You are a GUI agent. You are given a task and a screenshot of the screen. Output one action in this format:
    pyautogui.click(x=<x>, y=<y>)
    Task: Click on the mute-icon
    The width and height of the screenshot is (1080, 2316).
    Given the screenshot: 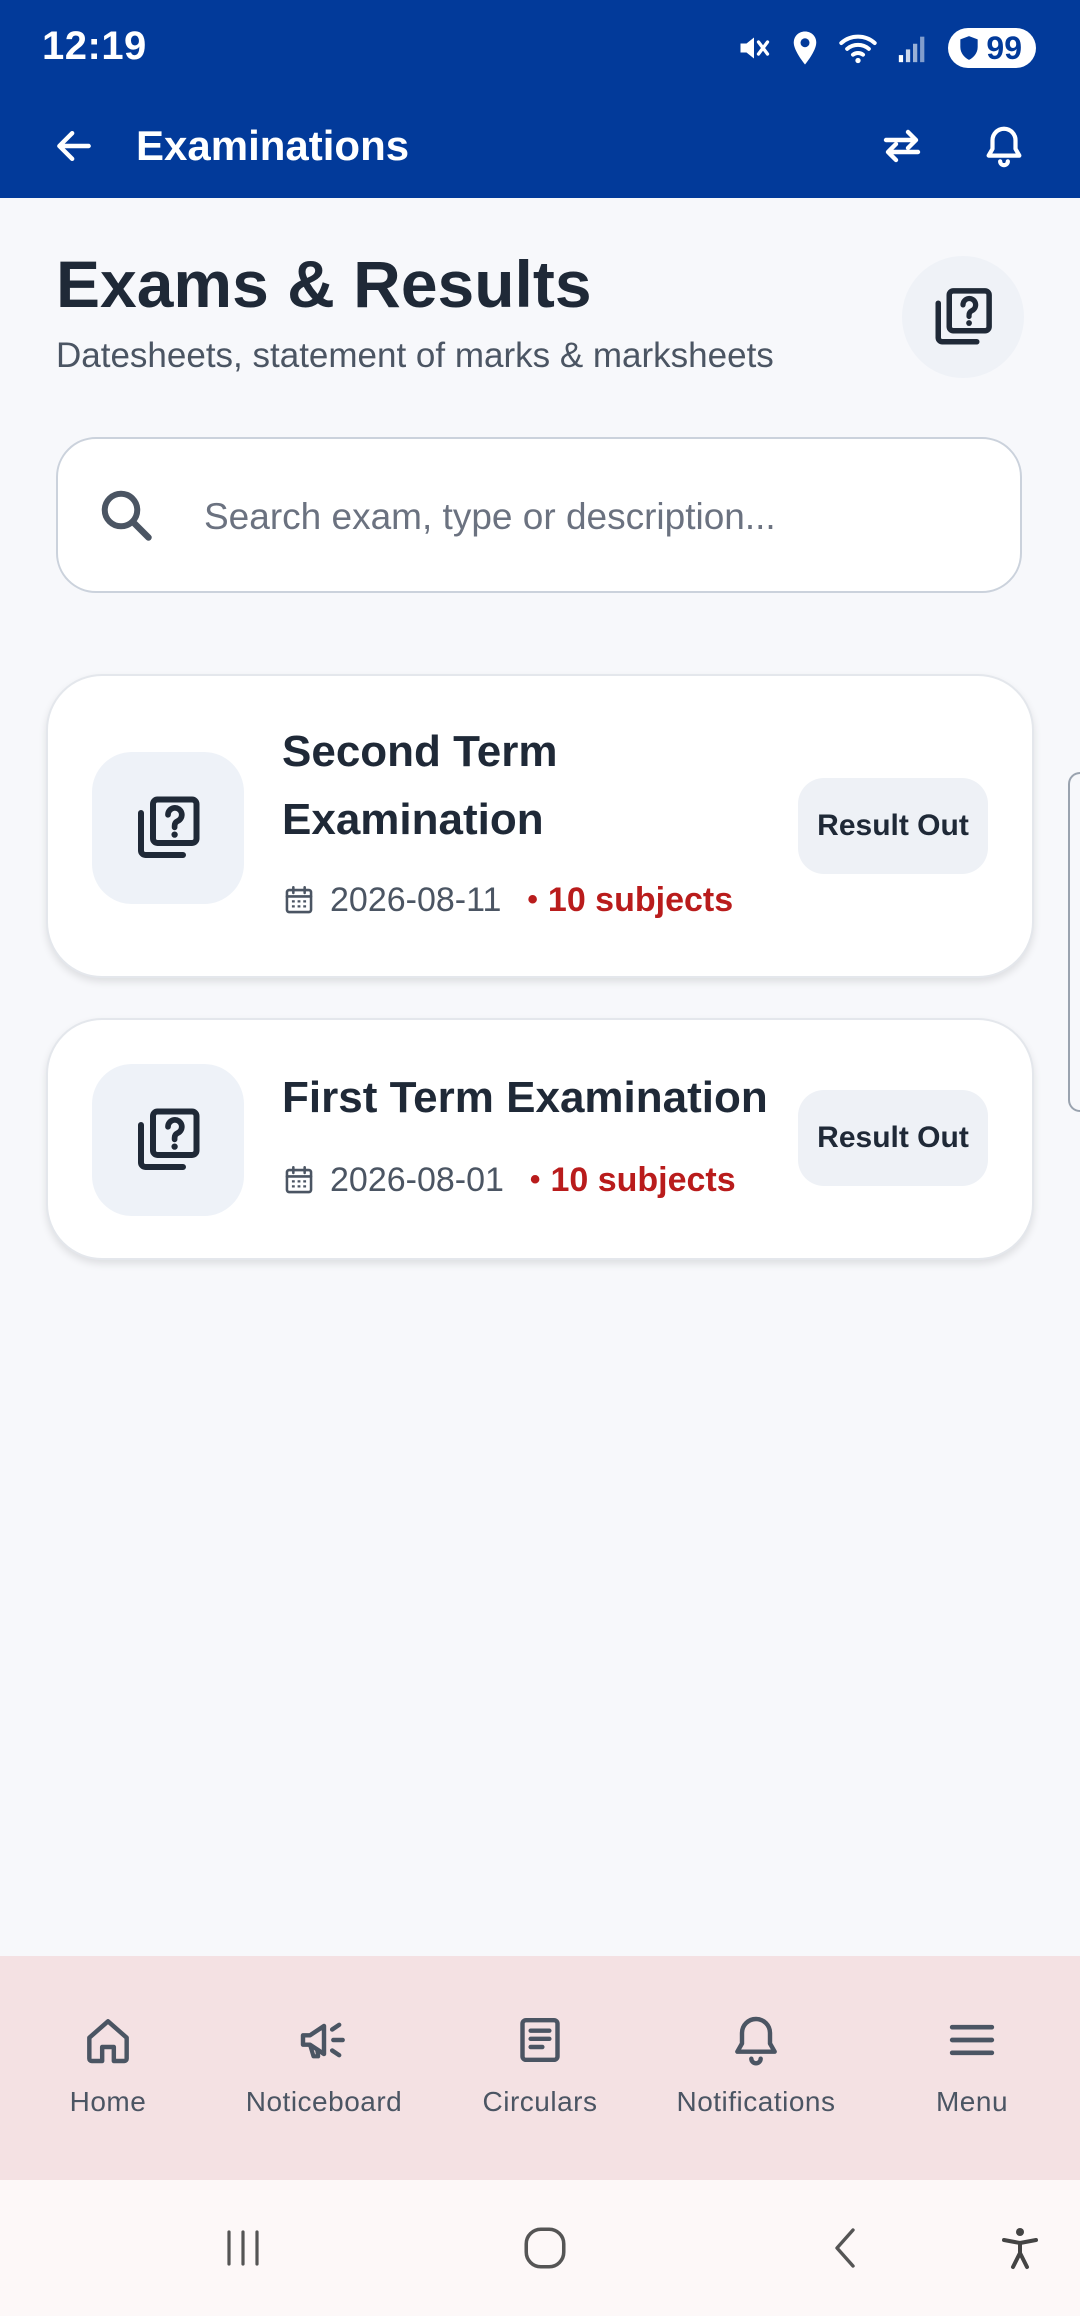 What is the action you would take?
    pyautogui.click(x=755, y=48)
    